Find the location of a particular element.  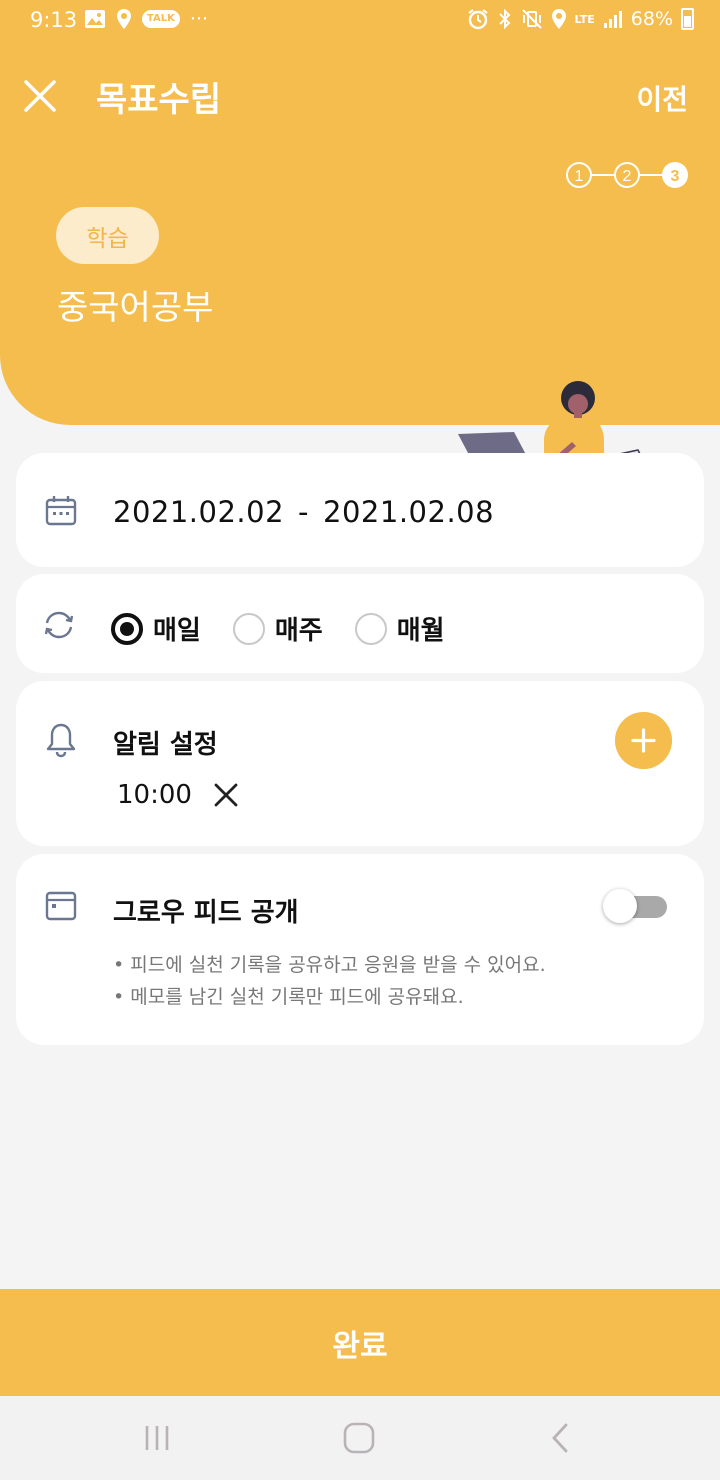

repeat-monthly-radio is located at coordinates (370, 628).